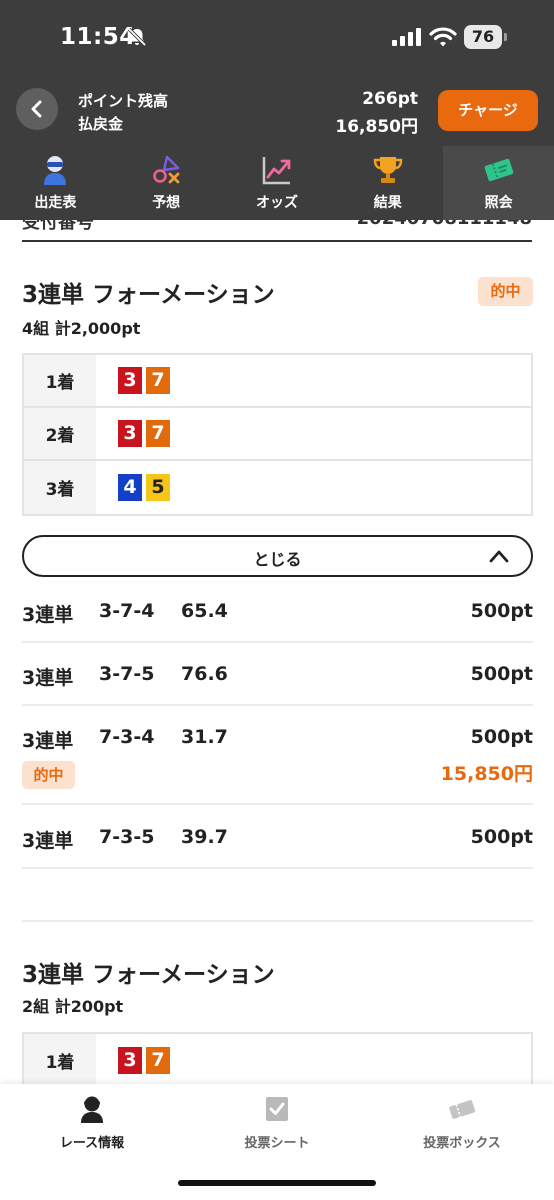 The image size is (554, 1200). What do you see at coordinates (58, 226) in the screenshot?
I see `receipt-number-label: 受付番号` at bounding box center [58, 226].